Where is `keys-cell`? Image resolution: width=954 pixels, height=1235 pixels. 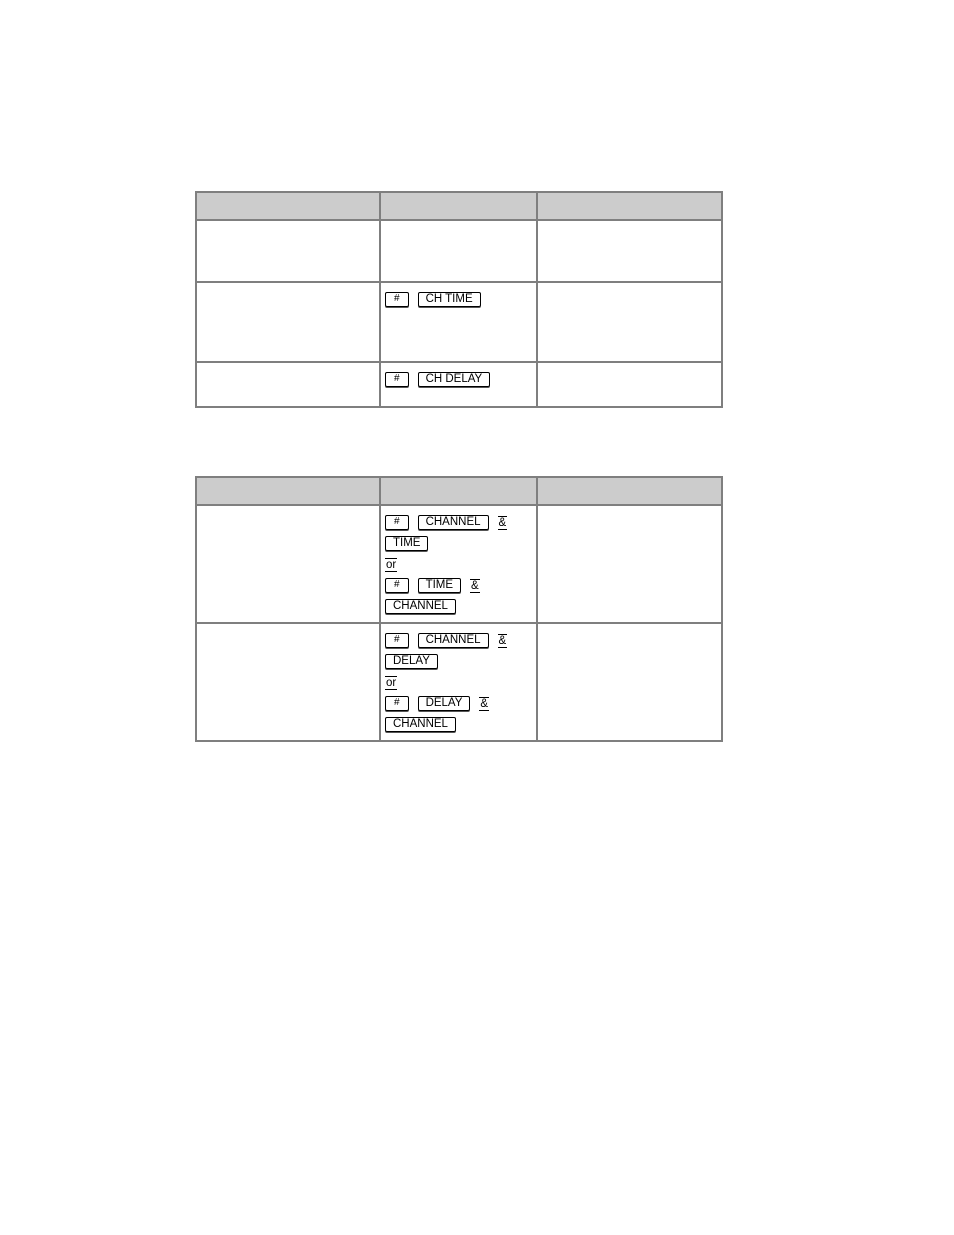
keys-cell is located at coordinates (458, 251).